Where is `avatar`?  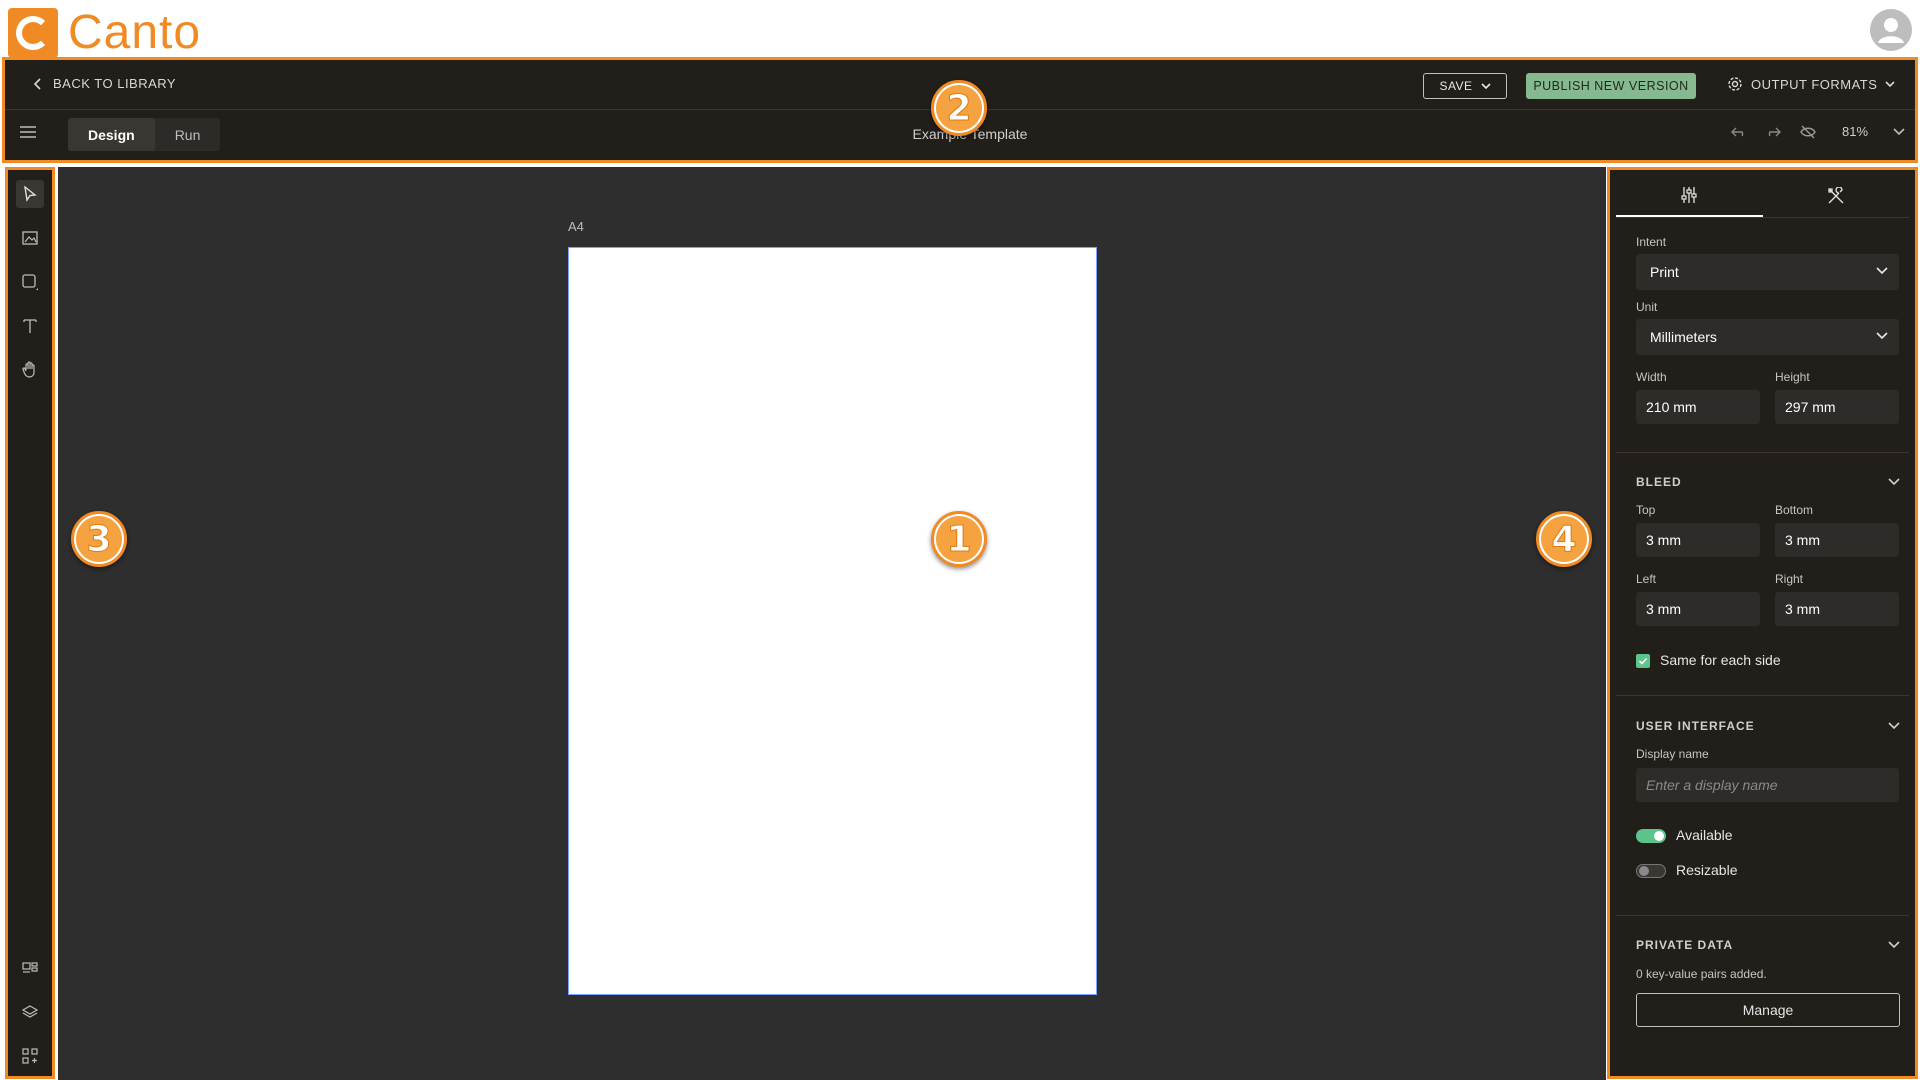
avatar is located at coordinates (1891, 30).